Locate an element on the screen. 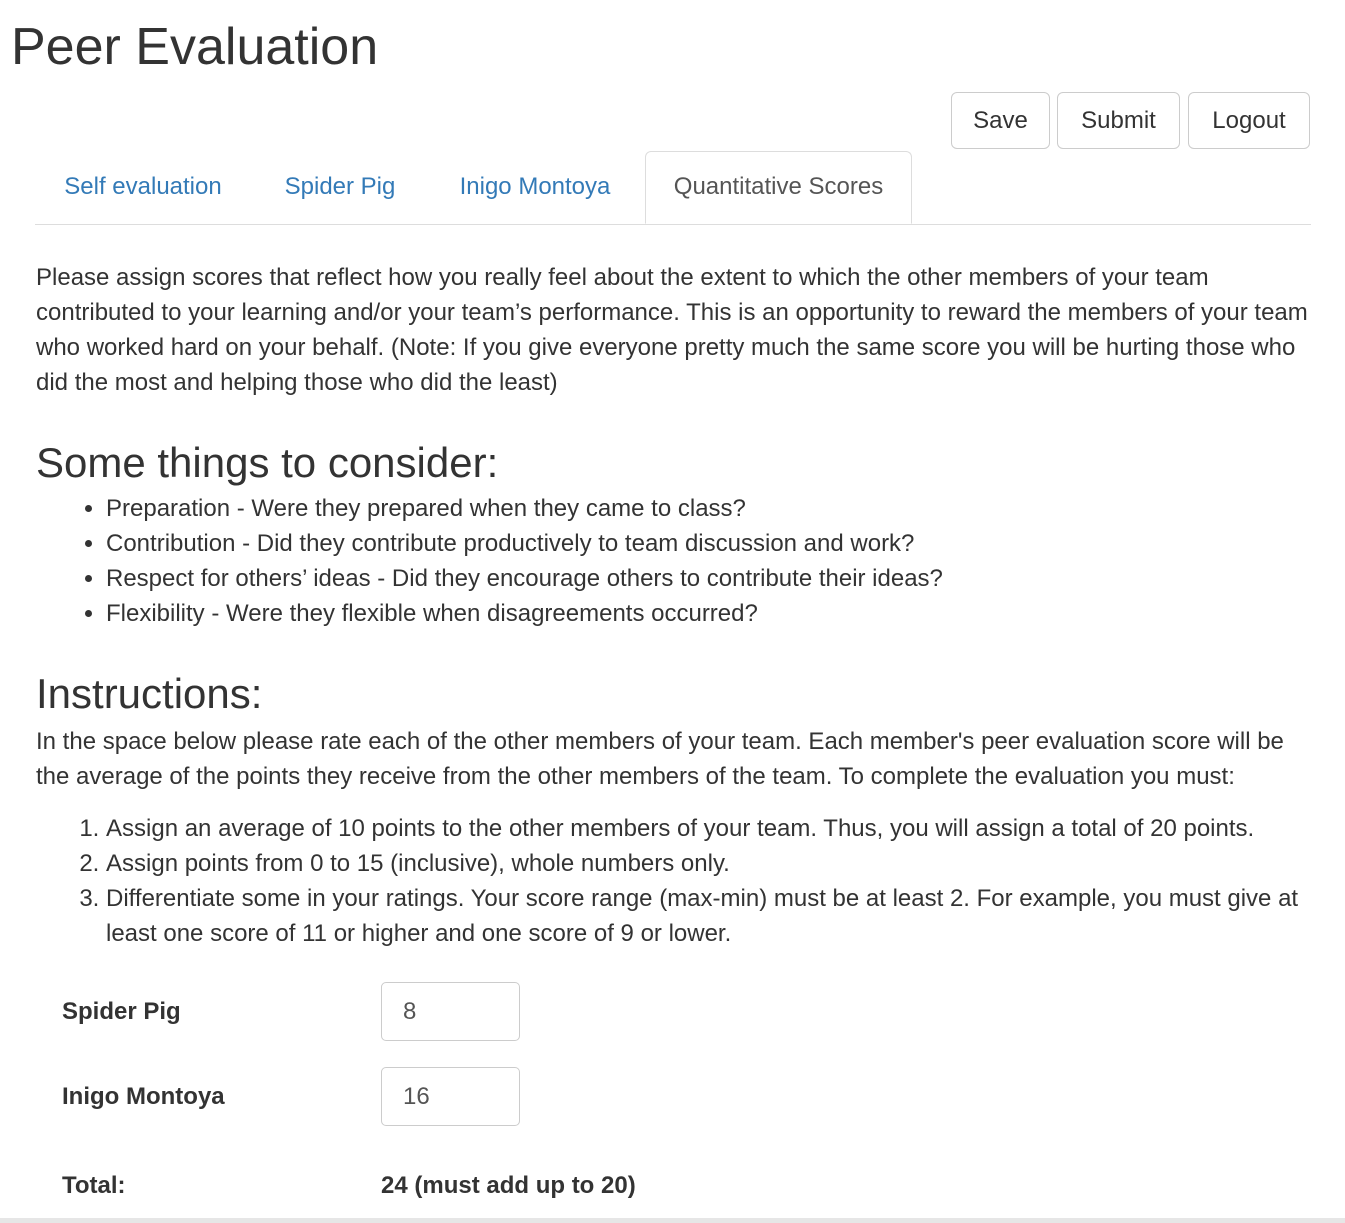  tab-spider-pig: Spider Pig is located at coordinates (340, 187).